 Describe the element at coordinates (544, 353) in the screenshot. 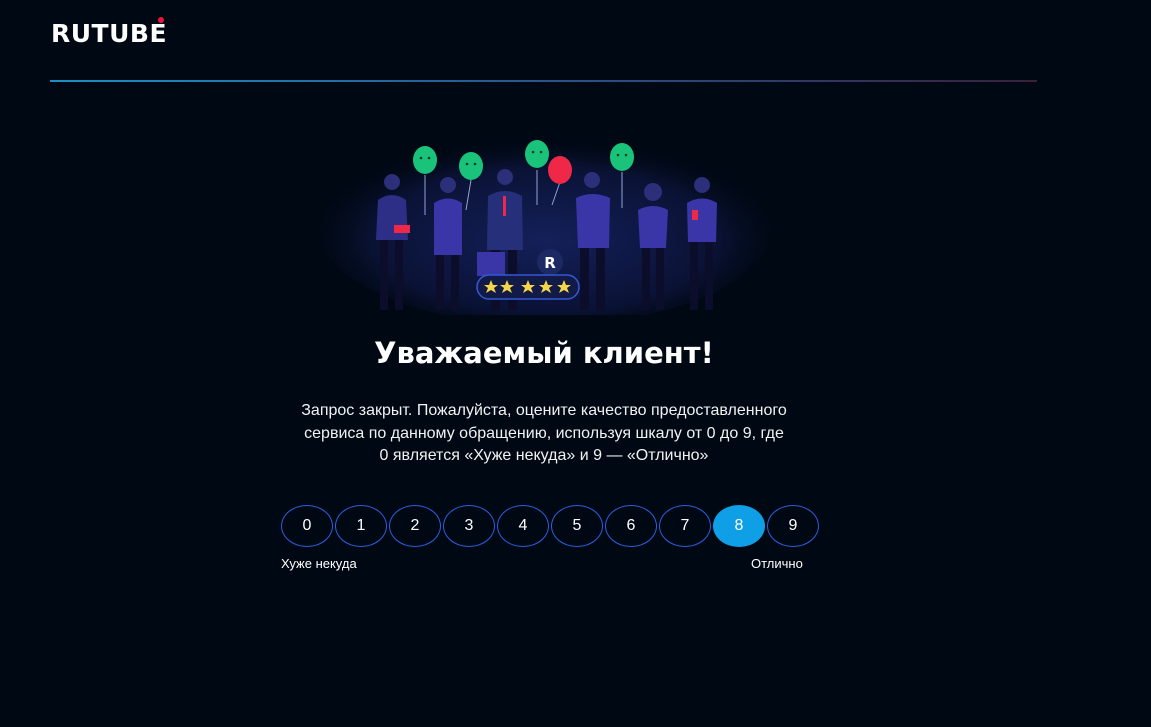

I see `page-title: Уважаемый клиент!` at that location.